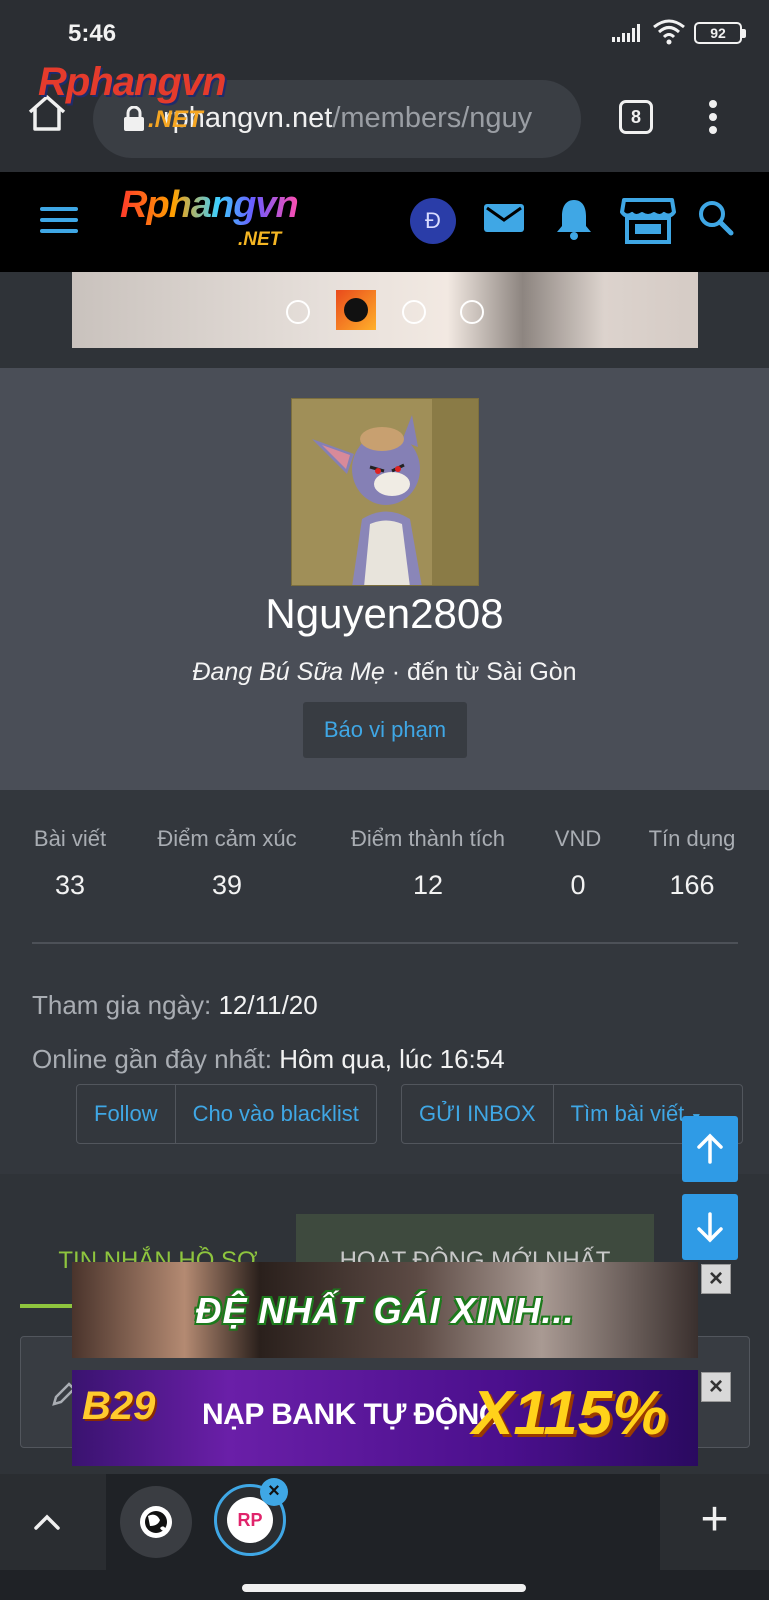  Describe the element at coordinates (384, 613) in the screenshot. I see `profile-username: Nguyen2808` at that location.